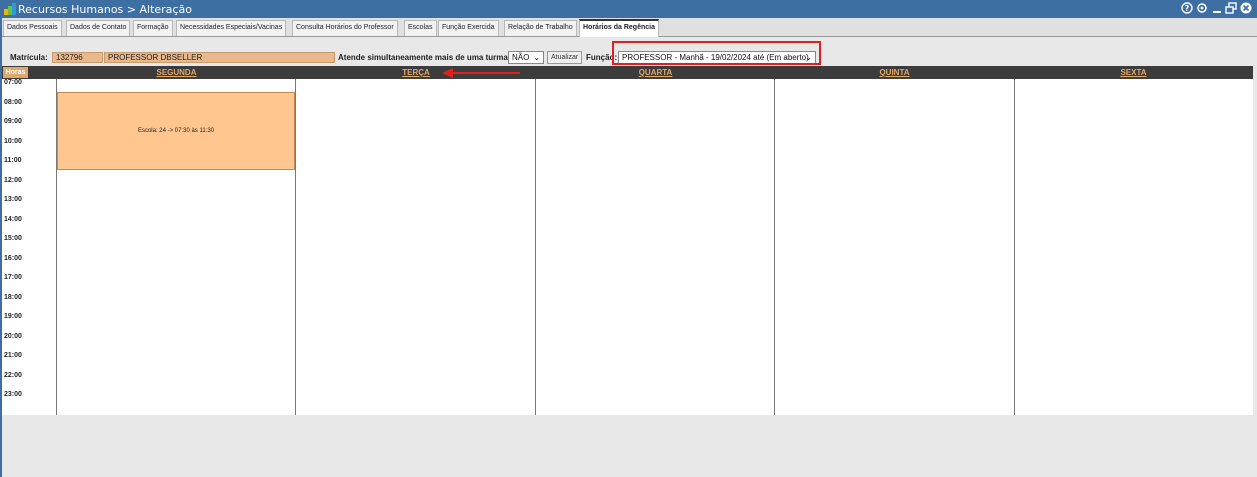  I want to click on hour-label: 15:00, so click(13, 238).